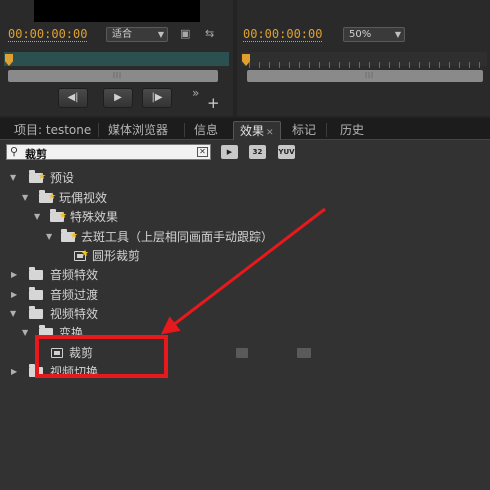 The height and width of the screenshot is (490, 490). What do you see at coordinates (73, 98) in the screenshot?
I see `step-back-button: ◀|` at bounding box center [73, 98].